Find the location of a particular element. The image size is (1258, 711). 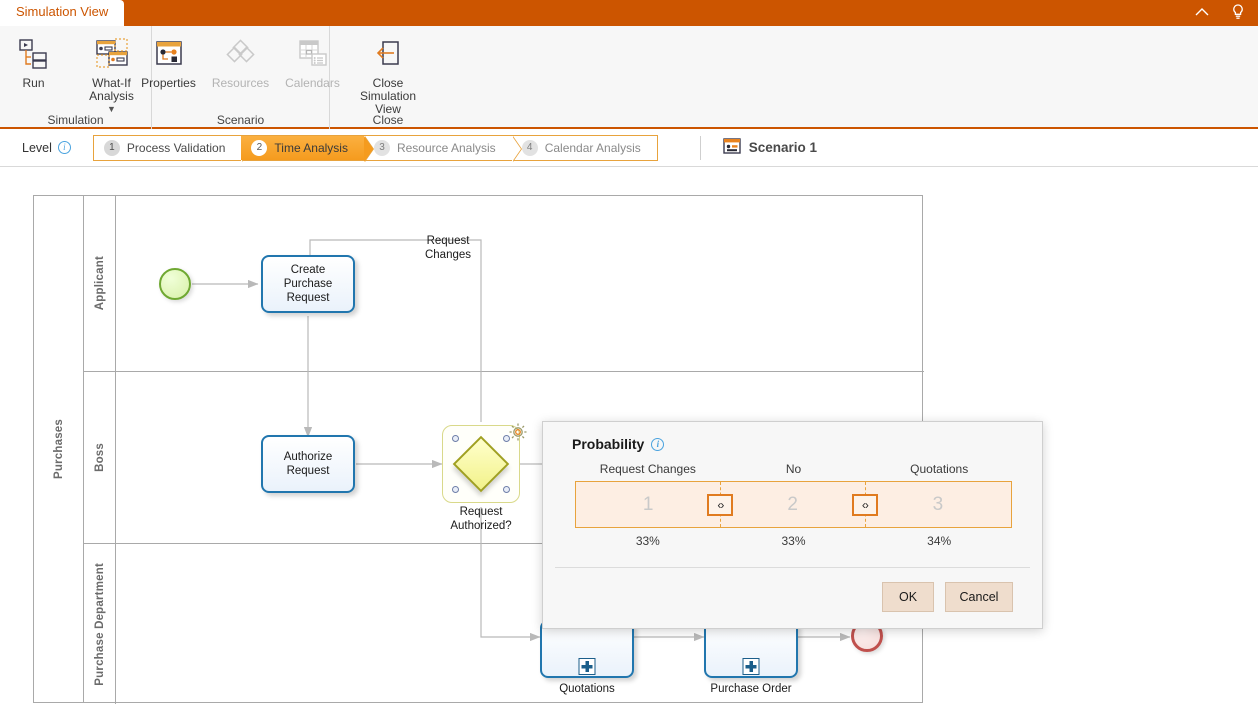

gateway-diamond is located at coordinates (481, 464).